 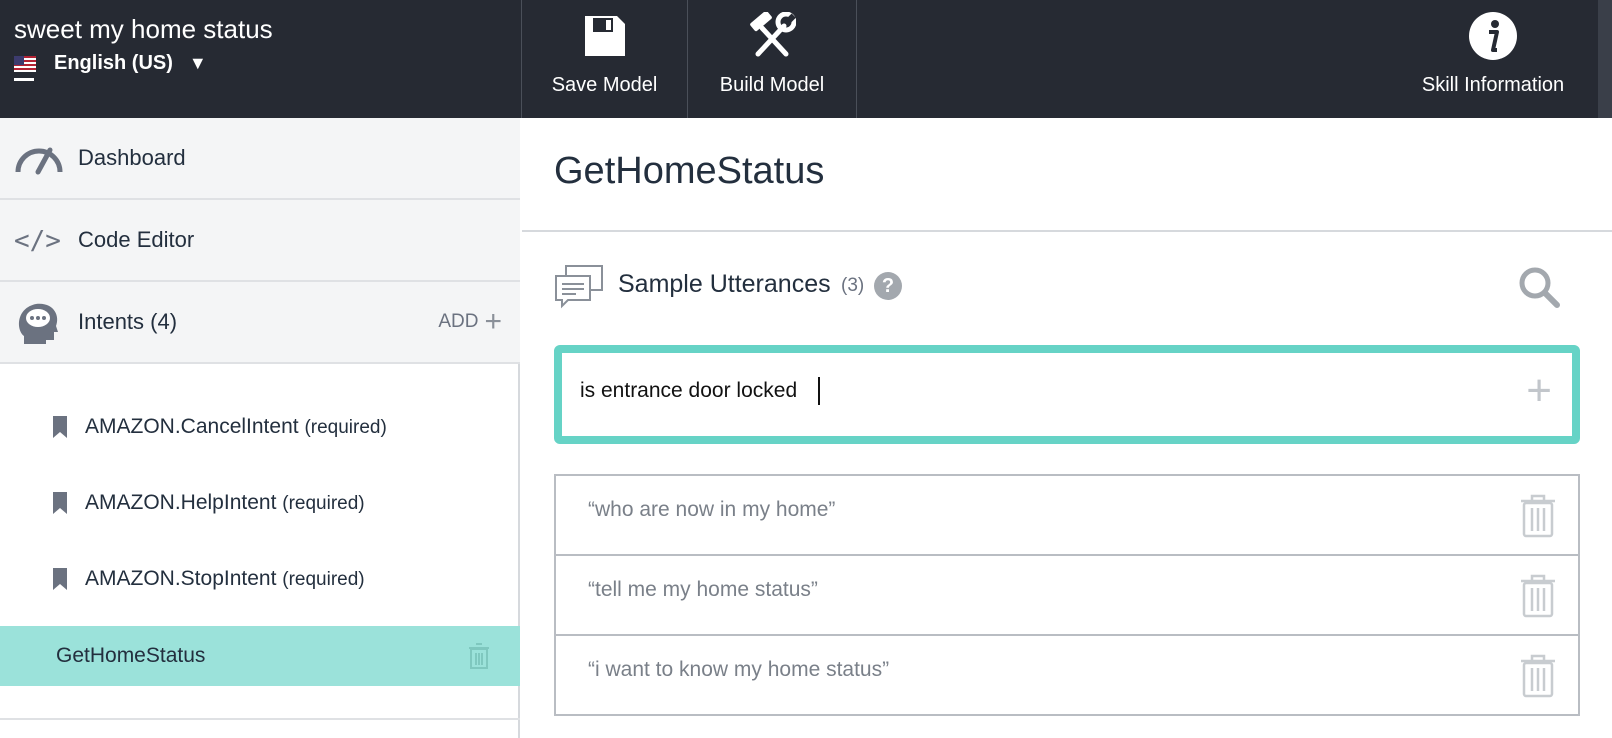 I want to click on topbar-scrollbar, so click(x=1605, y=59).